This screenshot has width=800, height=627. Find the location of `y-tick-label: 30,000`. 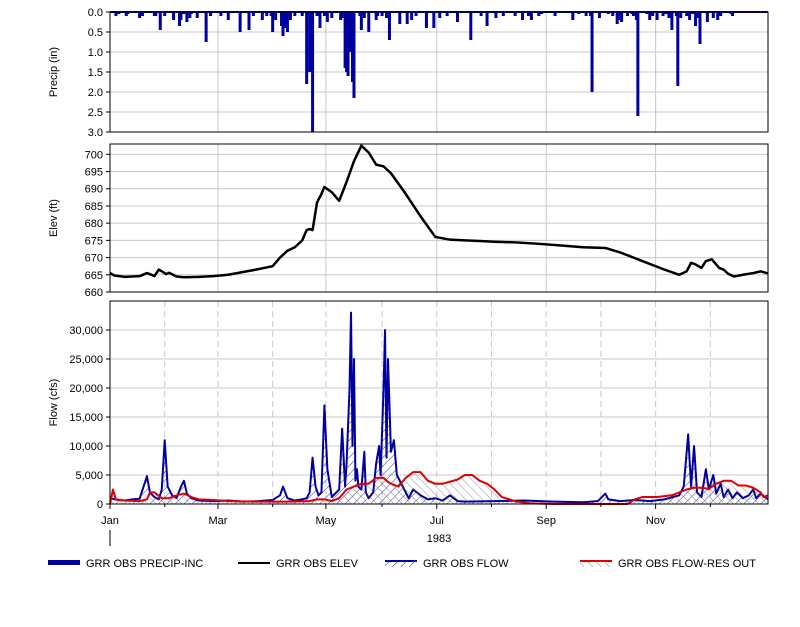

y-tick-label: 30,000 is located at coordinates (86, 331).